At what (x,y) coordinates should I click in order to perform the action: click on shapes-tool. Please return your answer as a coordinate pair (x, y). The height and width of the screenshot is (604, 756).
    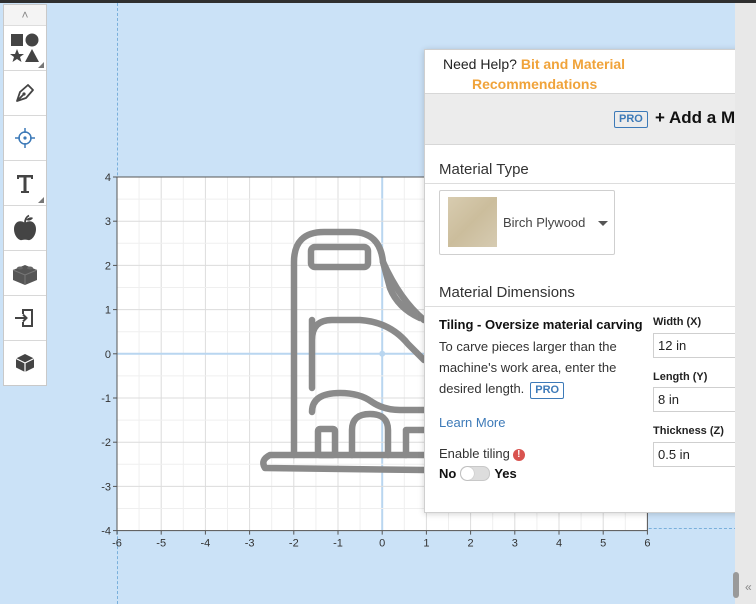
    Looking at the image, I should click on (25, 48).